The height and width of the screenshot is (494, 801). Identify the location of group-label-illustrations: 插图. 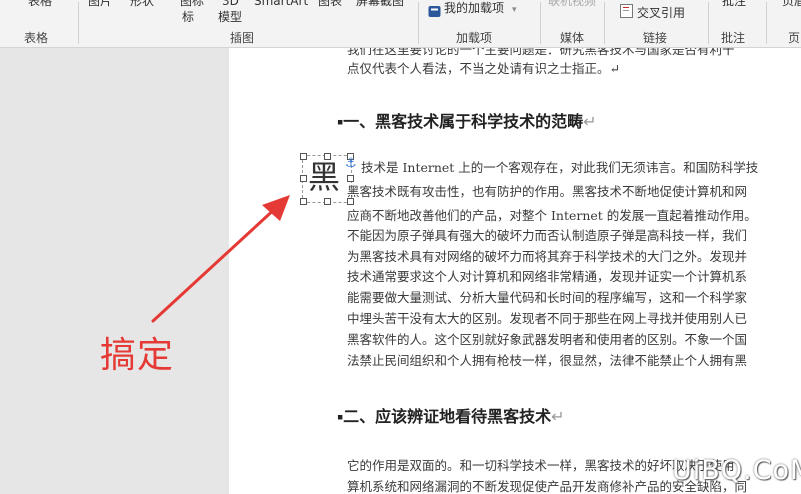
(242, 38).